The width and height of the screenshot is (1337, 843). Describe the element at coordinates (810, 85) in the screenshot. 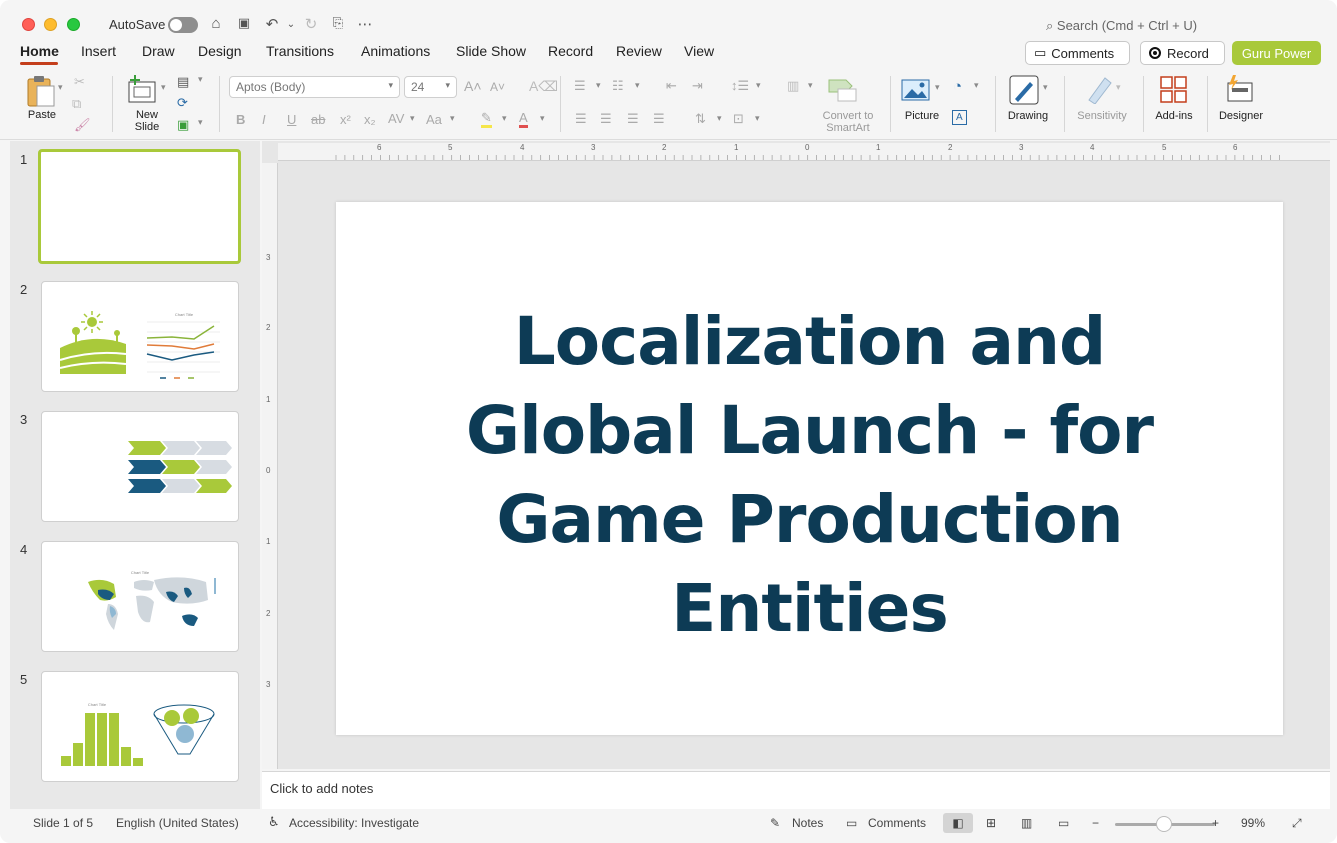

I see `columns-chevron-down-icon: ▾` at that location.